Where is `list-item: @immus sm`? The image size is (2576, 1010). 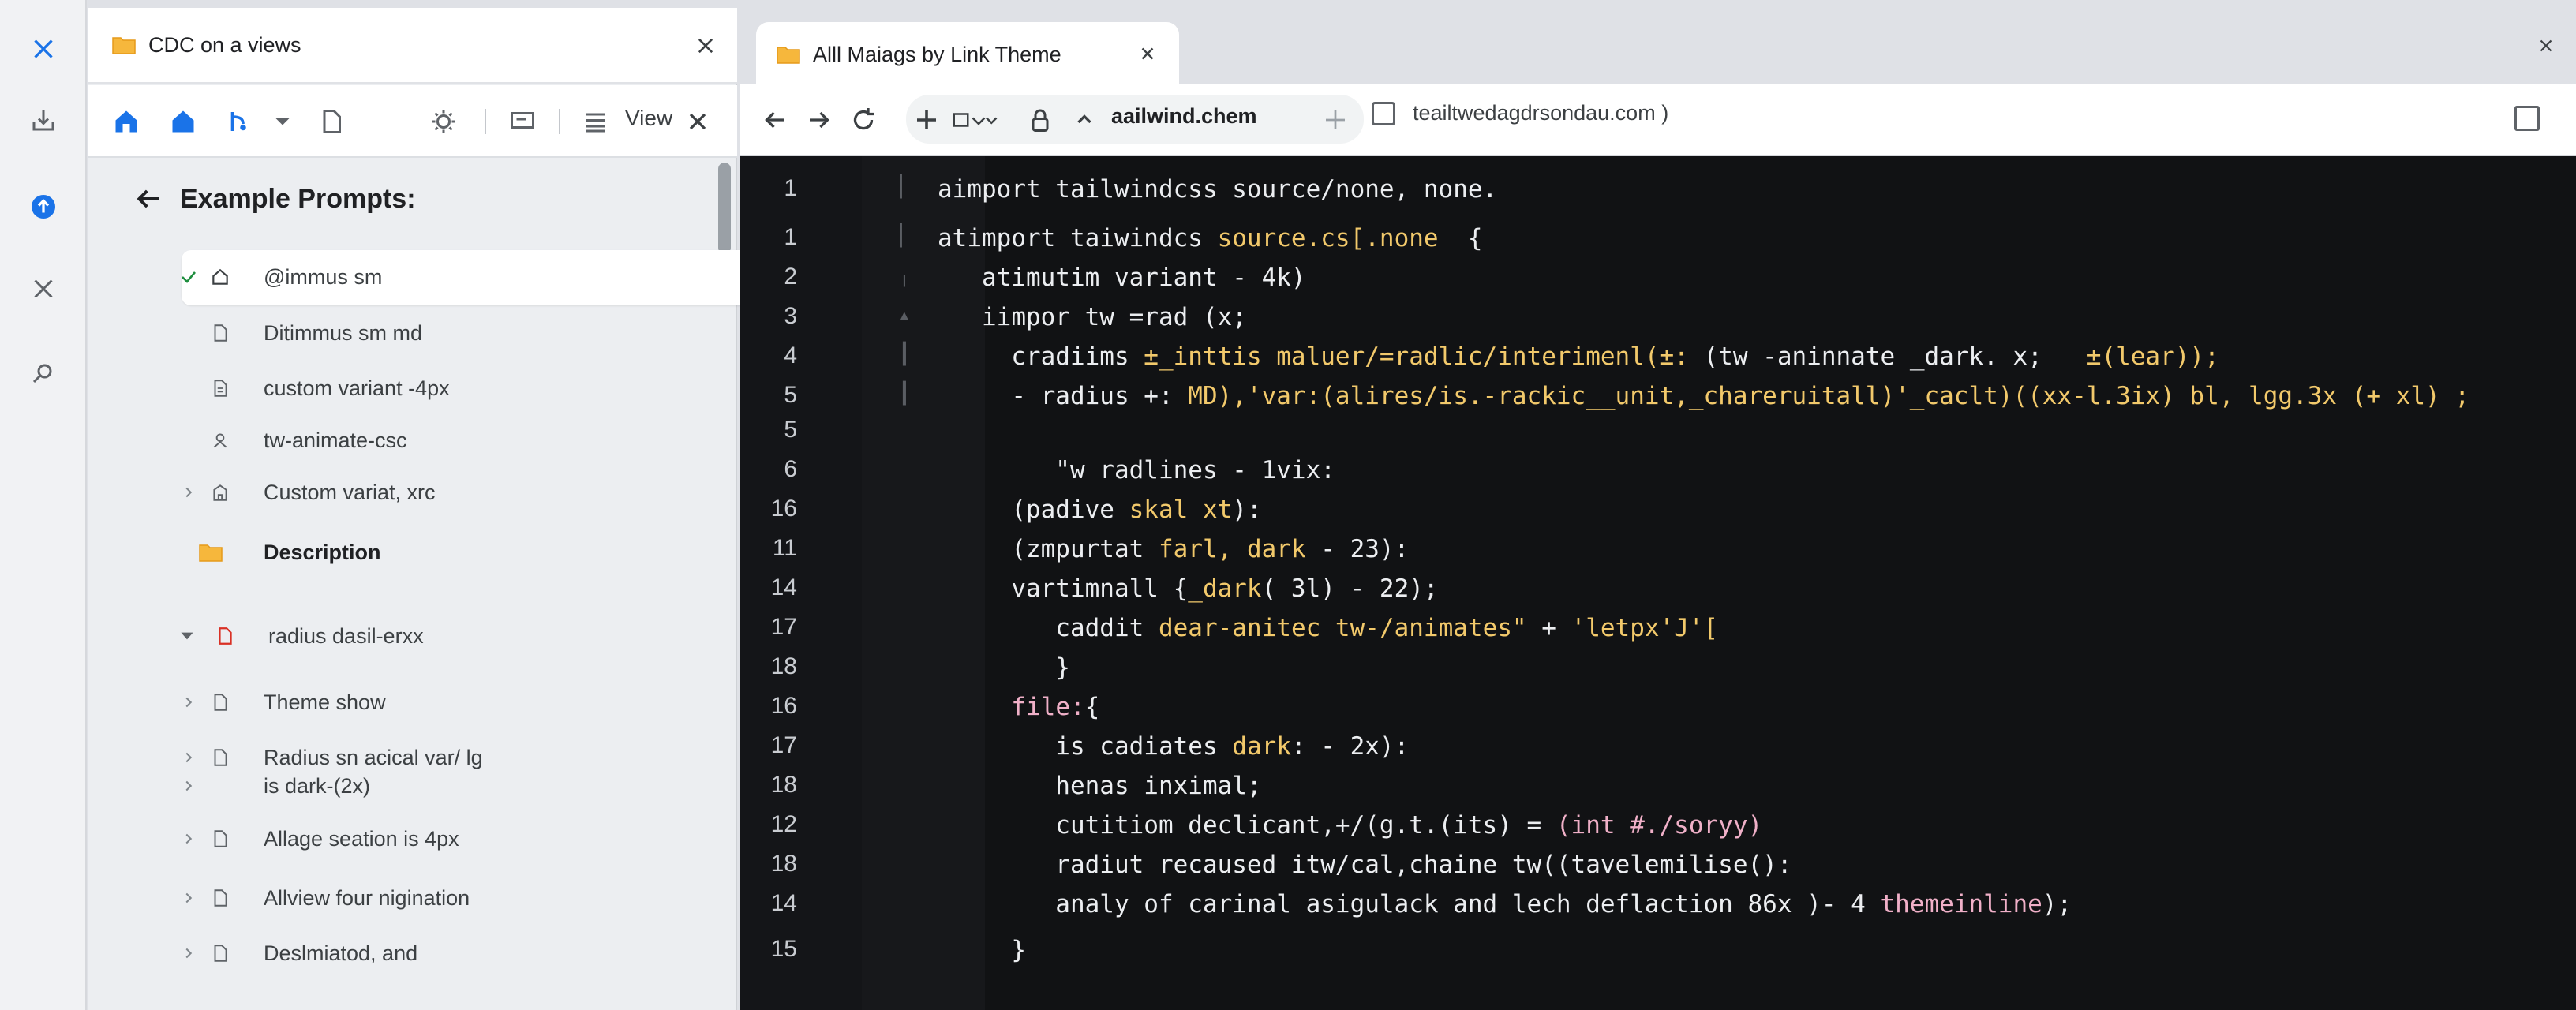
list-item: @immus sm is located at coordinates (430, 277).